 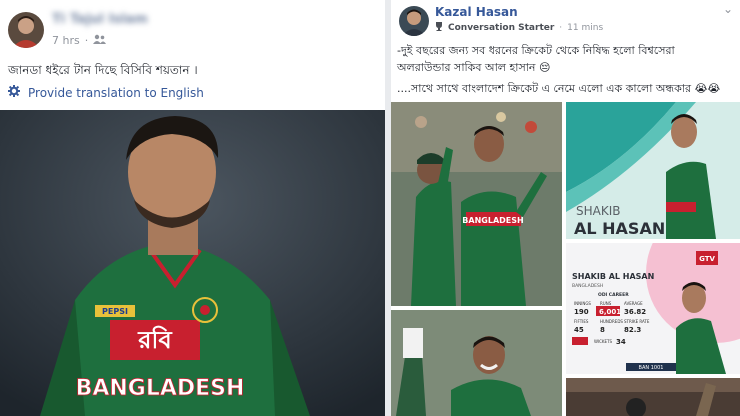 I want to click on translate-link: Provide translation to English, so click(x=106, y=92).